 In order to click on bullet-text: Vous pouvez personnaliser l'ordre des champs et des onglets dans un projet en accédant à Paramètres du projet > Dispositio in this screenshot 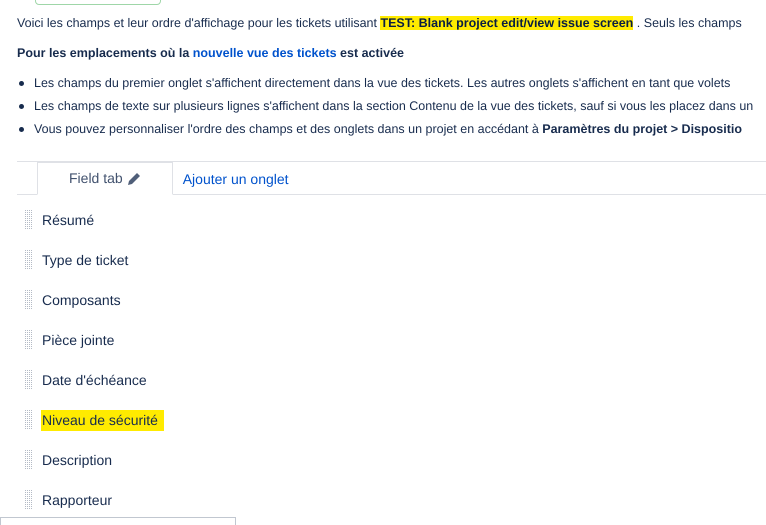, I will do `click(388, 129)`.